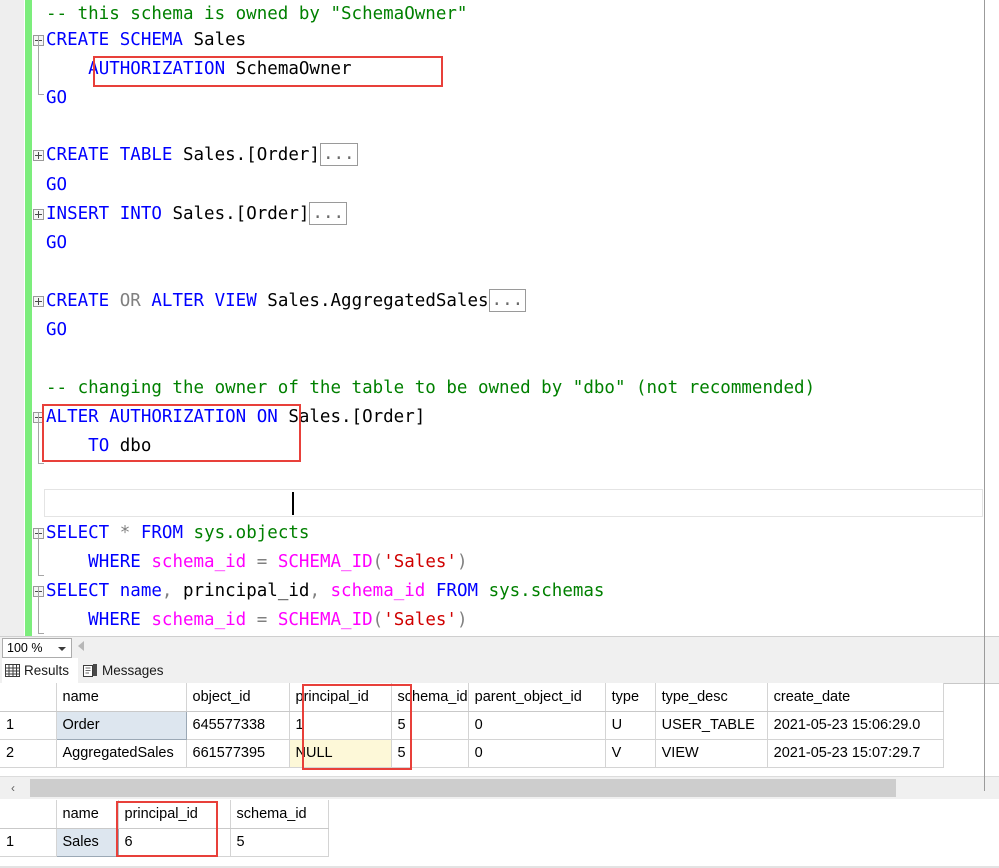 The image size is (999, 868). Describe the element at coordinates (241, 214) in the screenshot. I see `code-token: Sales.[Order]` at that location.